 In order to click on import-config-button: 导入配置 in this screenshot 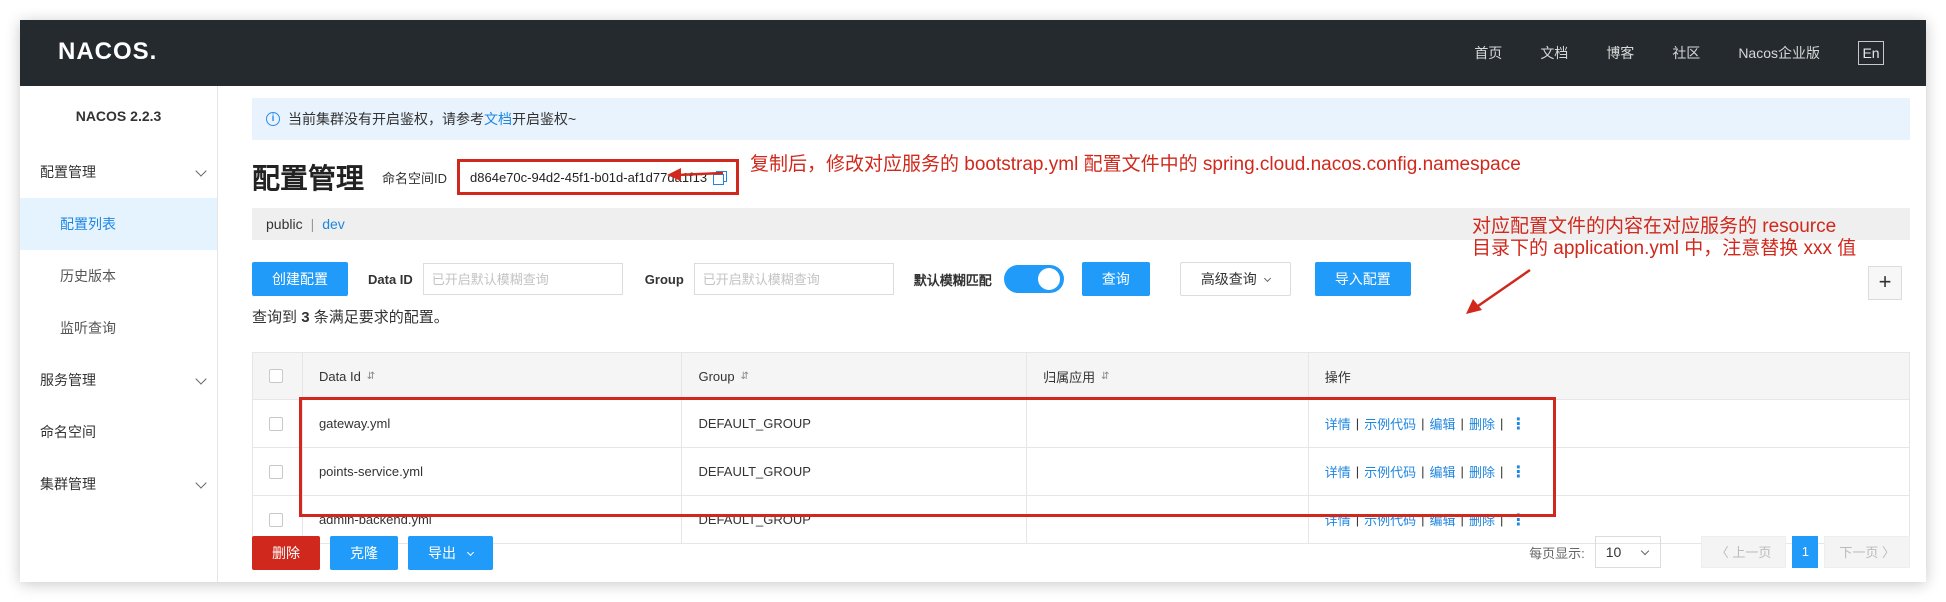, I will do `click(1362, 279)`.